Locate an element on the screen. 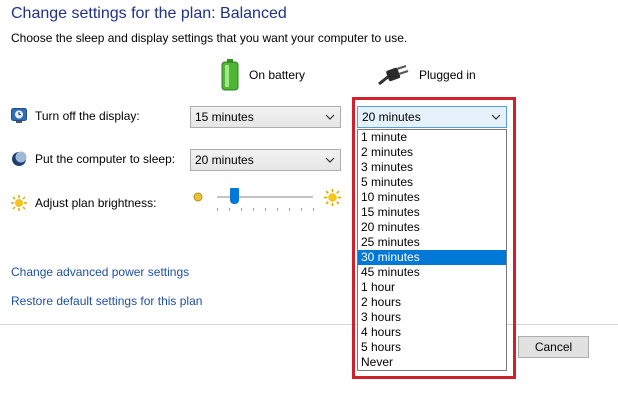 This screenshot has width=618, height=405. plugged-in-label: Plugged in is located at coordinates (447, 75).